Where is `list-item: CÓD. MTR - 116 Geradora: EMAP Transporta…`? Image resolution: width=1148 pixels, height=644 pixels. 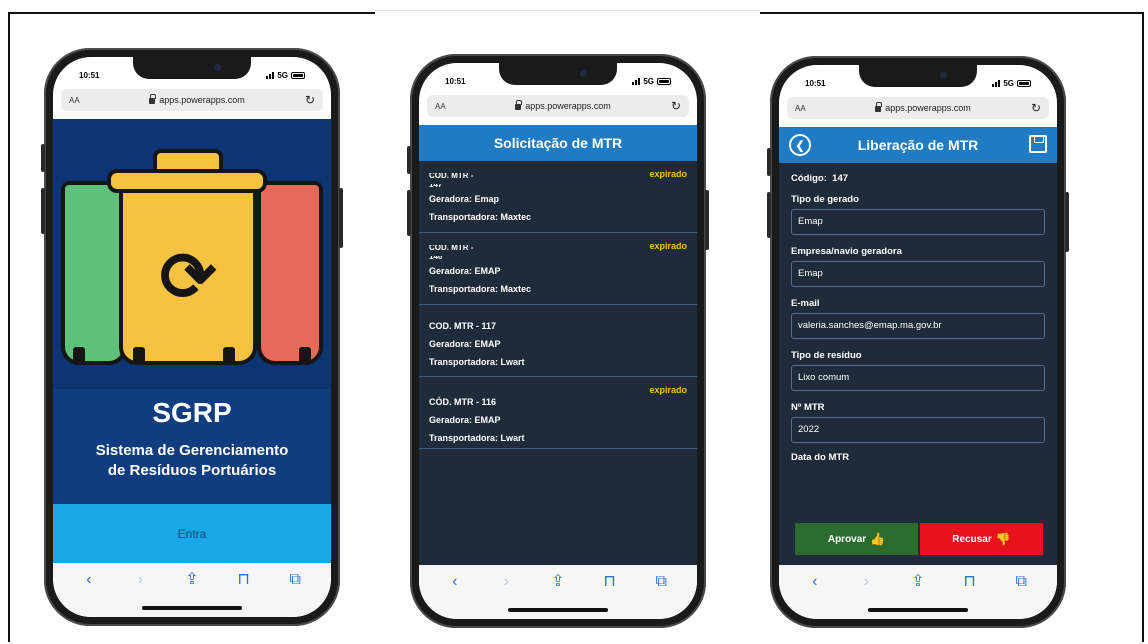 list-item: CÓD. MTR - 116 Geradora: EMAP Transporta… is located at coordinates (558, 413).